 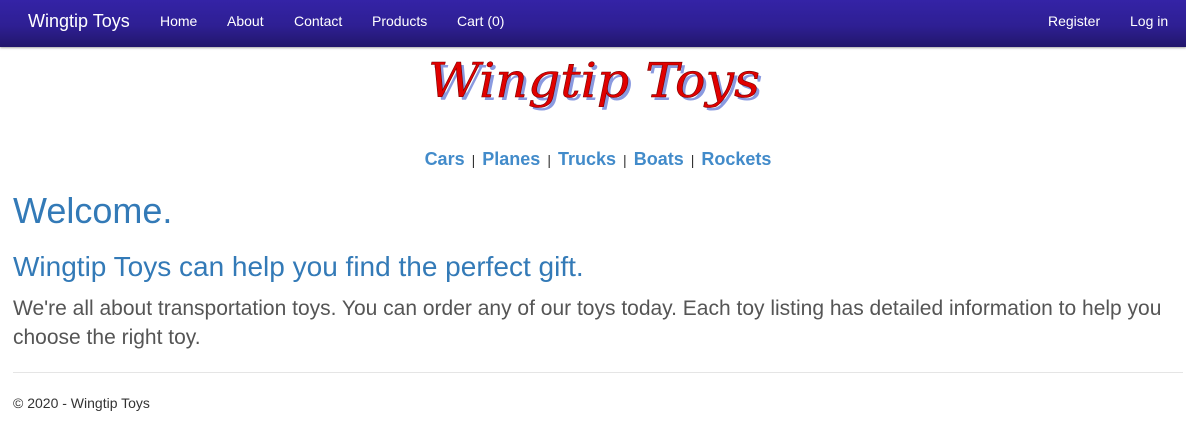 I want to click on category-rockets-link: Rockets, so click(x=736, y=159).